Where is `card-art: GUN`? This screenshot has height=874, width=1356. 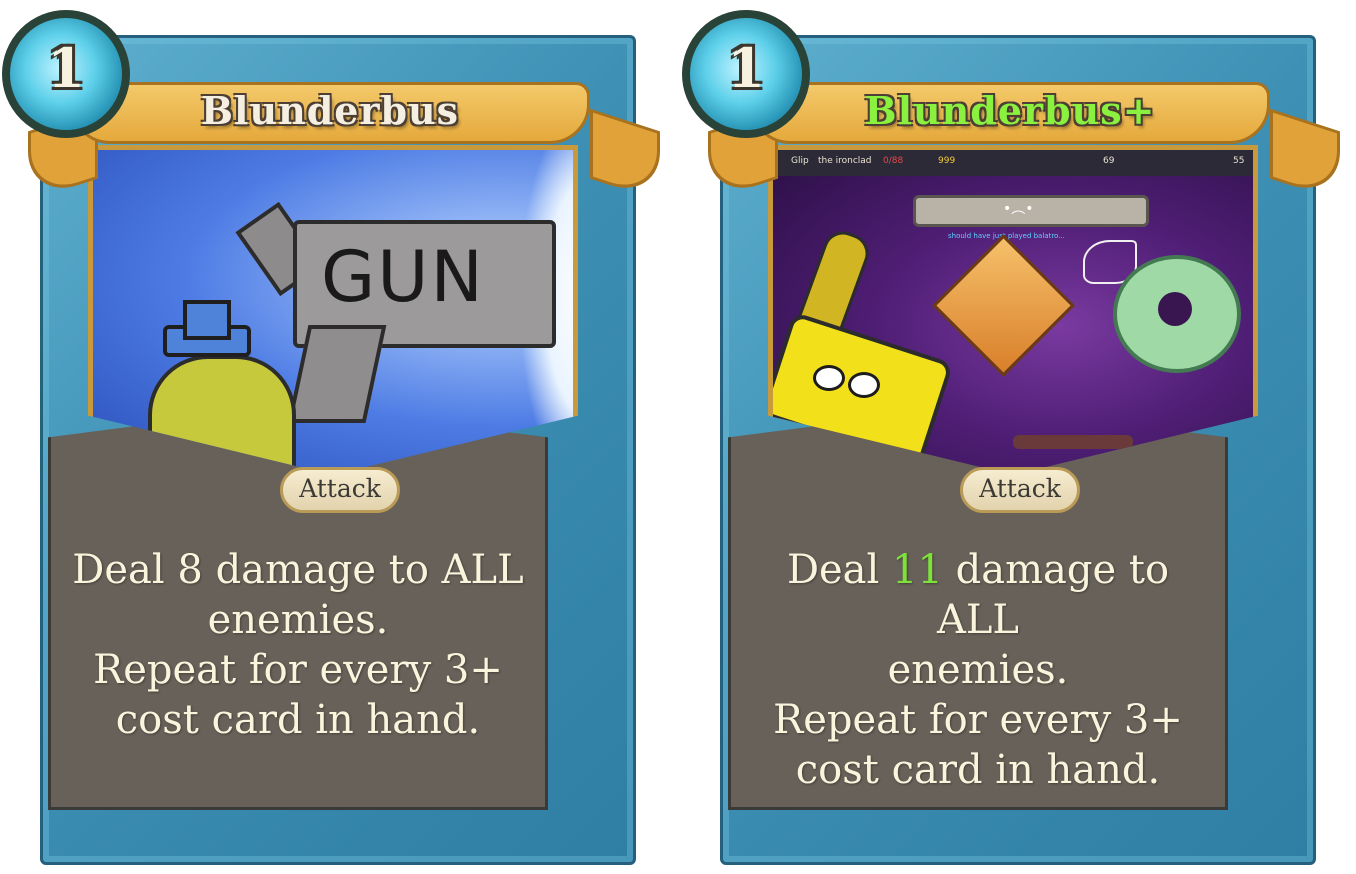 card-art: GUN is located at coordinates (333, 310).